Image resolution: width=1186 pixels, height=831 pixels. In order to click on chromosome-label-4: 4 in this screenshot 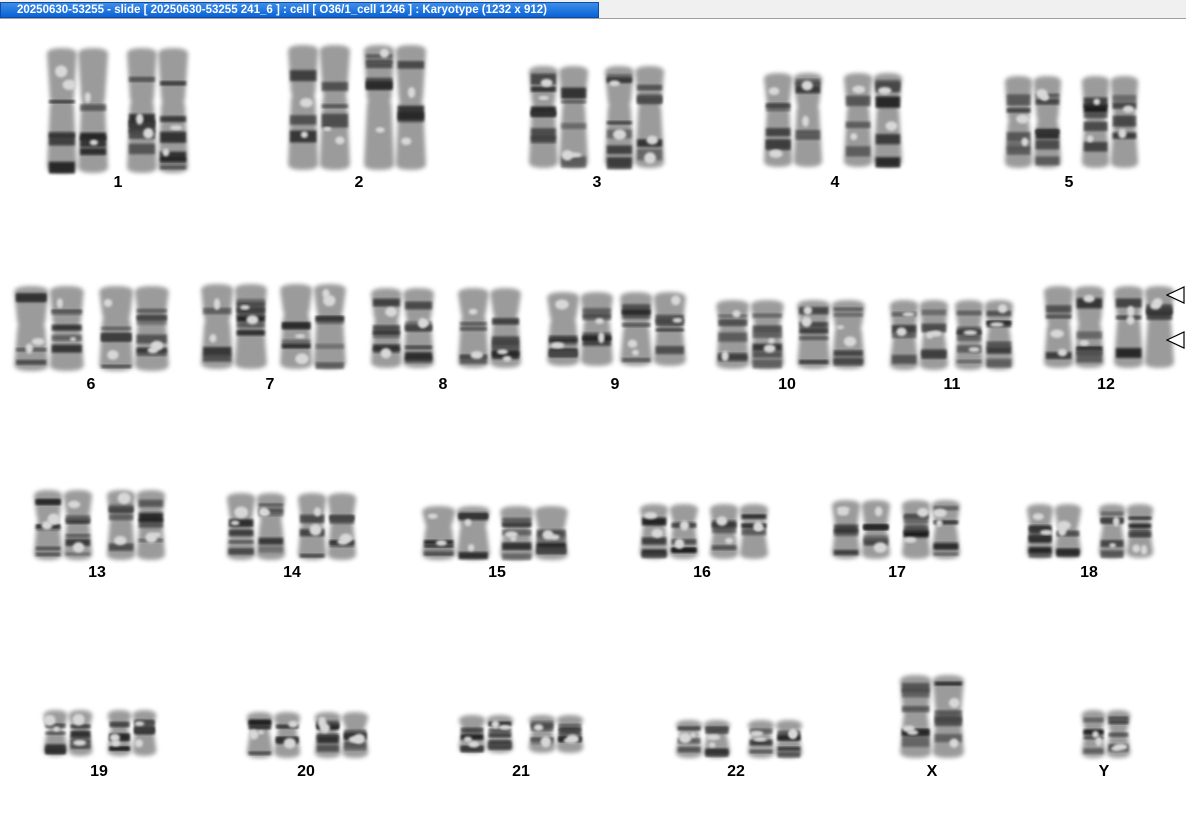, I will do `click(835, 182)`.